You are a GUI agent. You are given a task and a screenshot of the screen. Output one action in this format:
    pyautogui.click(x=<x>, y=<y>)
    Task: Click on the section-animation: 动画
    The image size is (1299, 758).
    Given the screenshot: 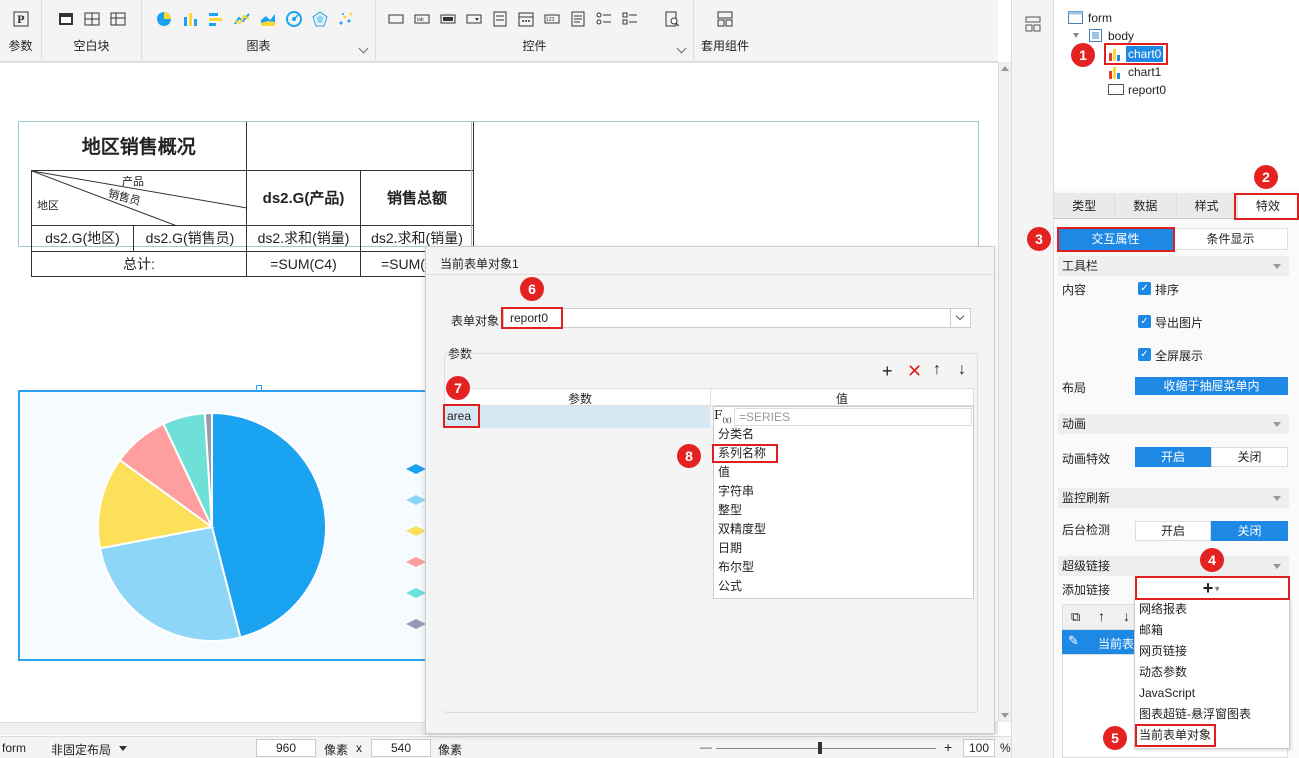 What is the action you would take?
    pyautogui.click(x=1173, y=424)
    